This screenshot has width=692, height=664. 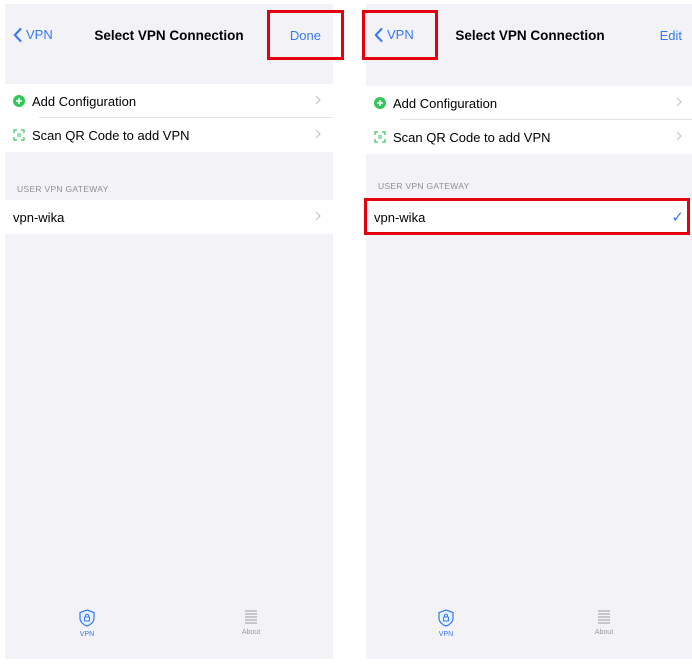 I want to click on connection-row-vpn-wika: vpn-wika ✓, so click(x=529, y=217).